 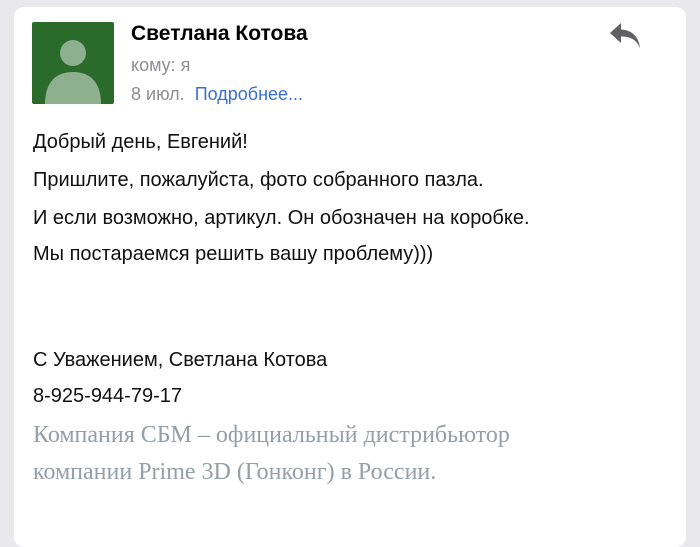 I want to click on signature-phone: 8-925-944-79-17, so click(x=107, y=396).